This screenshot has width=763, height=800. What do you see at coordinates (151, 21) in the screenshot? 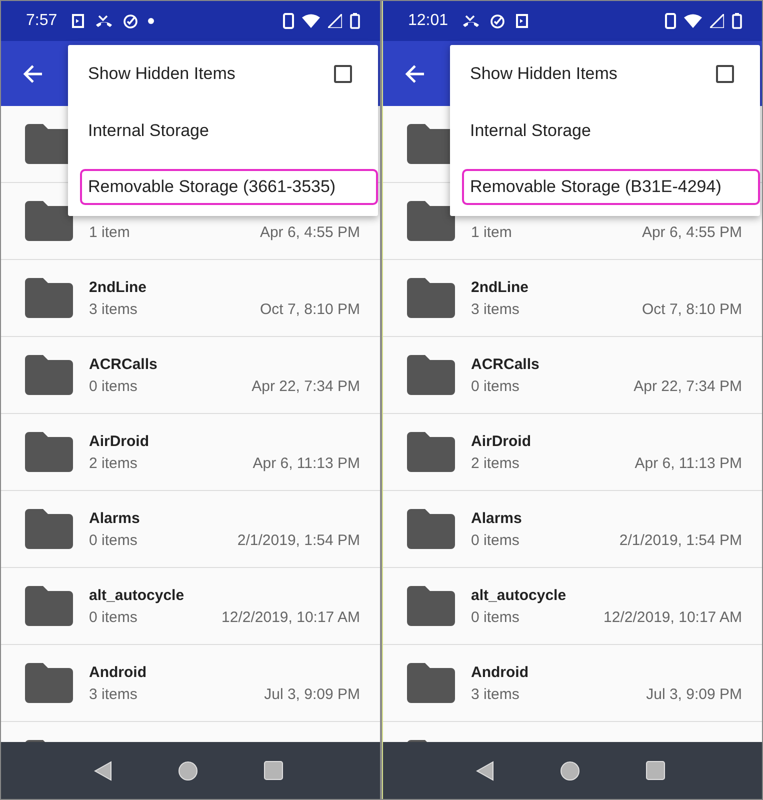
I see `dot-icon` at bounding box center [151, 21].